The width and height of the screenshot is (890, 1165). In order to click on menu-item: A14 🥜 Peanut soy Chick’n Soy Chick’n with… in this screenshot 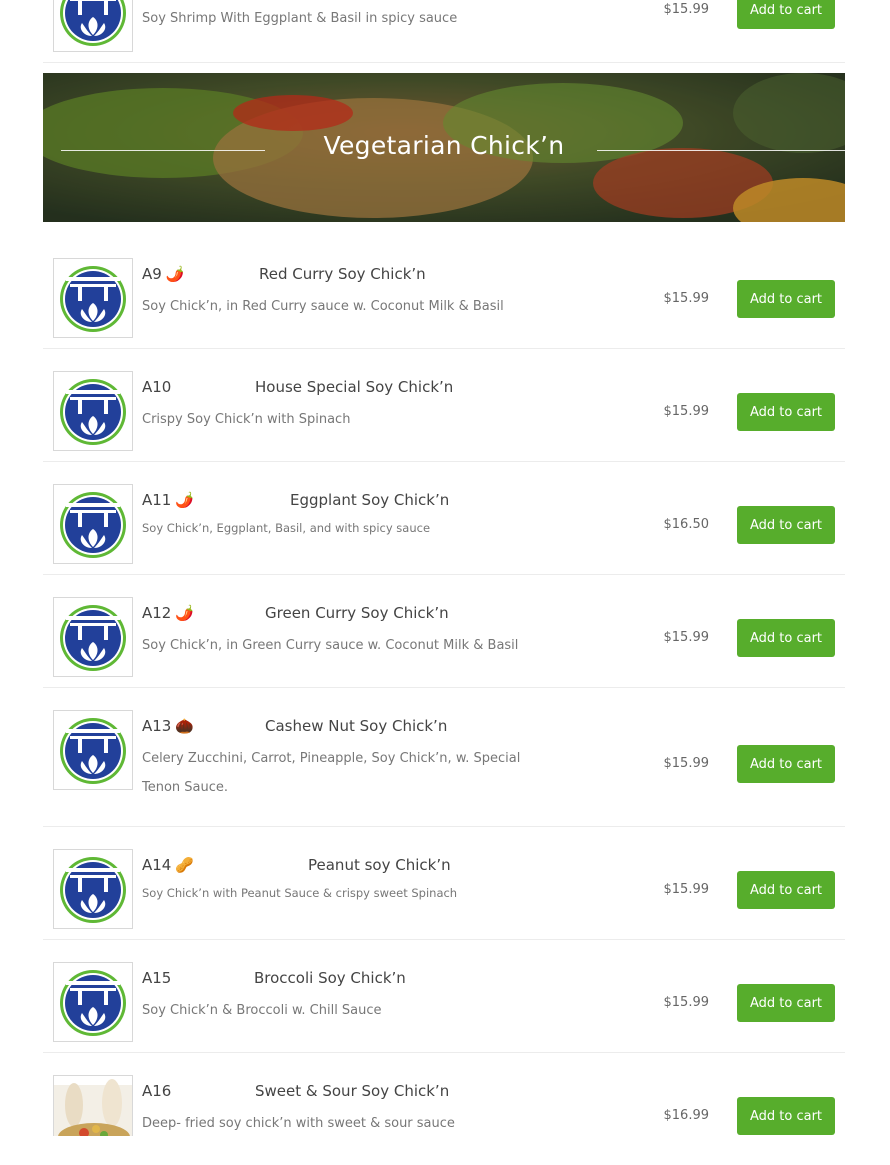, I will do `click(444, 883)`.